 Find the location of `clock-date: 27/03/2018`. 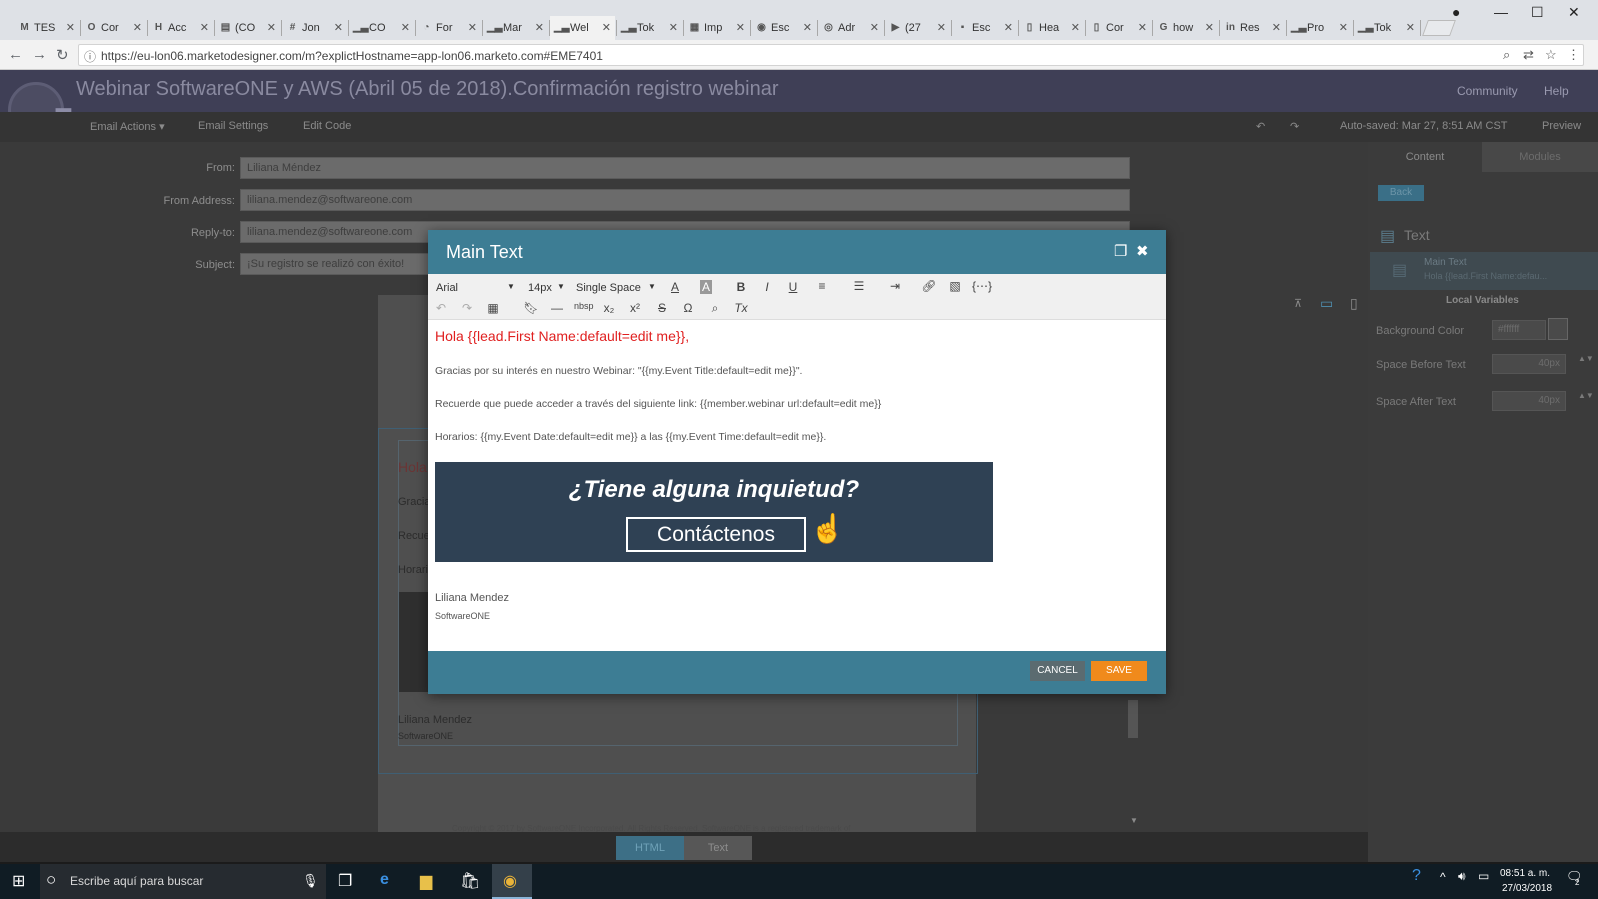

clock-date: 27/03/2018 is located at coordinates (1527, 888).